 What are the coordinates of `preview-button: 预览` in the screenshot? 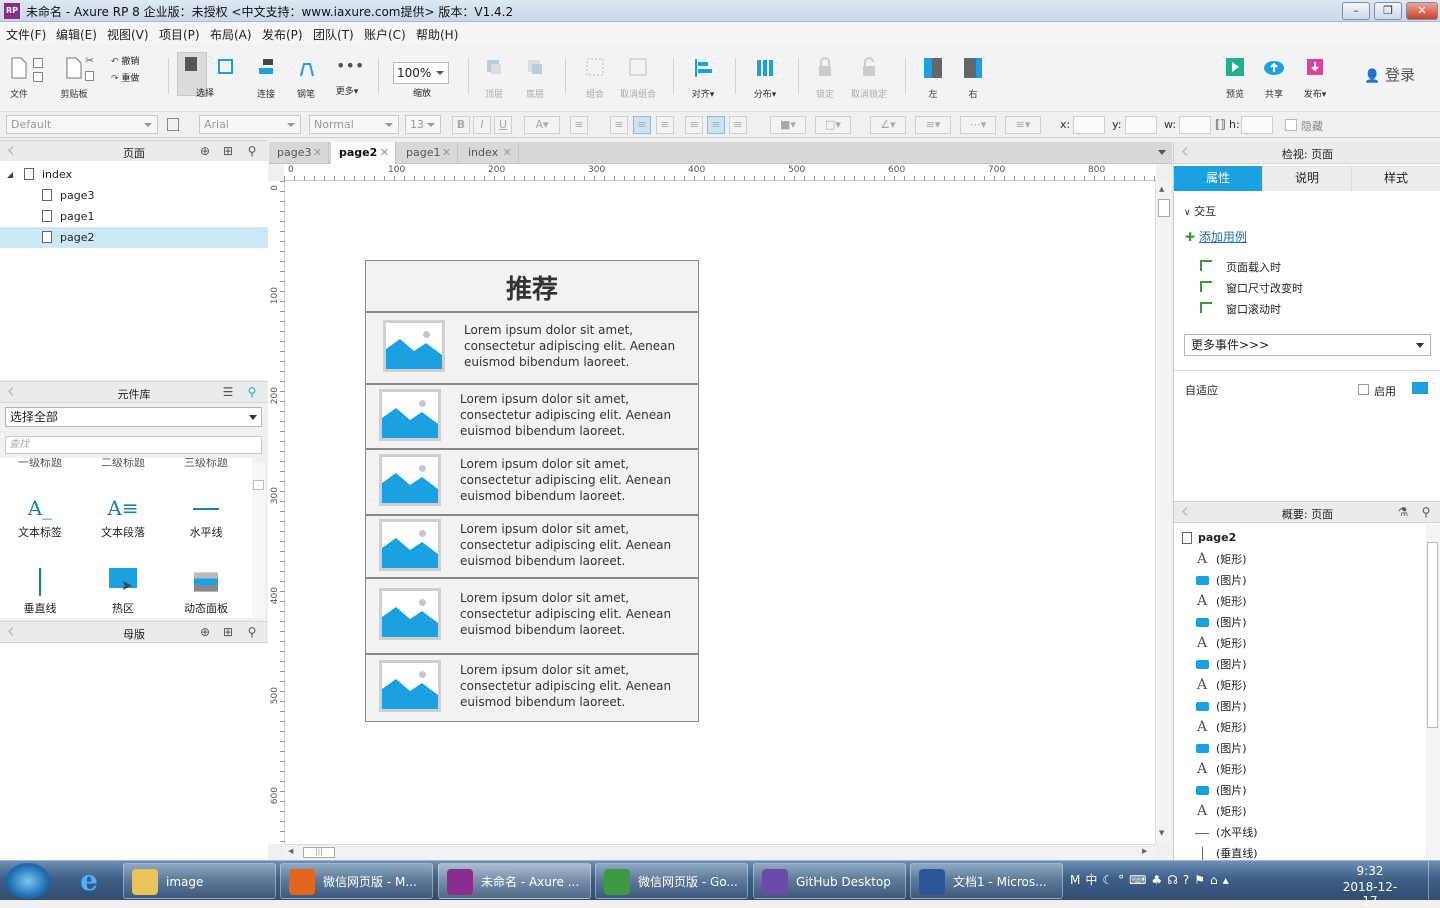 It's located at (1235, 78).